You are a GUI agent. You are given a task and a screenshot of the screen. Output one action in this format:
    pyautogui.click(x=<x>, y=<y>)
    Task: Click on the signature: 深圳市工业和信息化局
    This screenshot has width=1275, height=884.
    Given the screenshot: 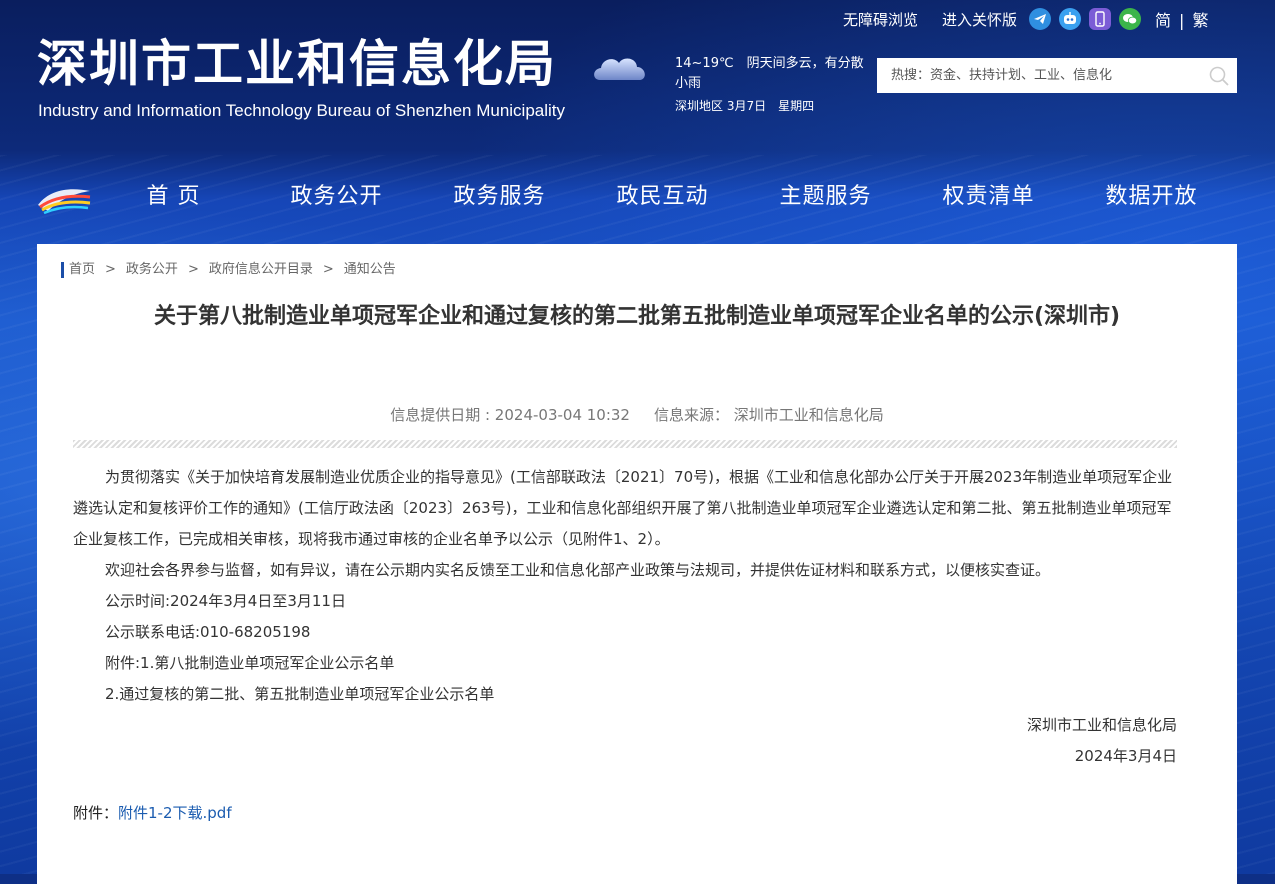 What is the action you would take?
    pyautogui.click(x=1101, y=725)
    